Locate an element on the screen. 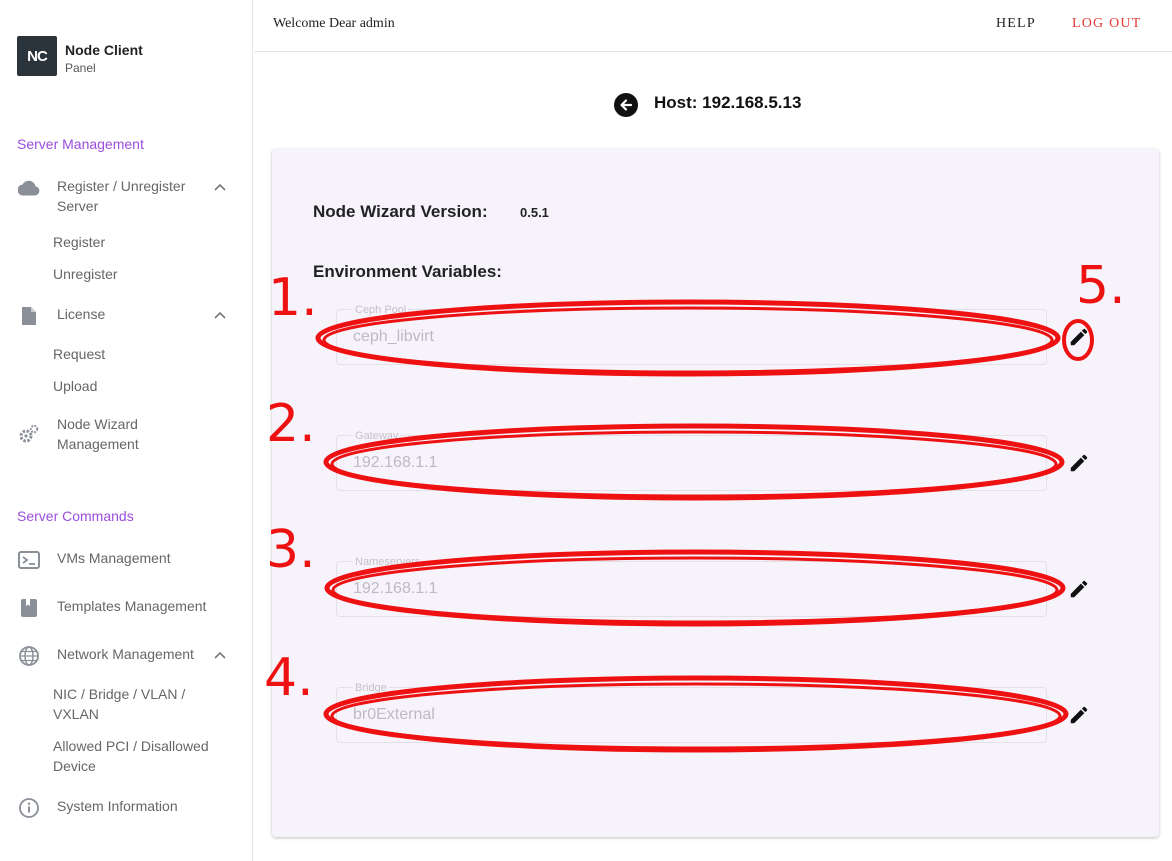  sidebar-item-label: VMs Management is located at coordinates (114, 558).